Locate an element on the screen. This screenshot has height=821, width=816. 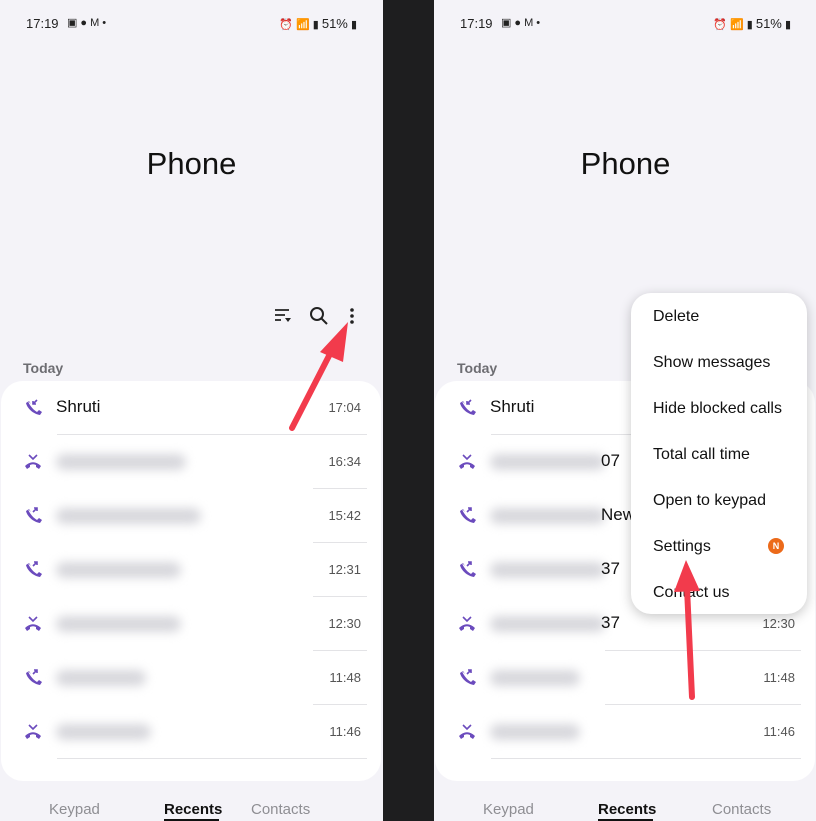
call-time: 16:34 is located at coordinates (344, 461).